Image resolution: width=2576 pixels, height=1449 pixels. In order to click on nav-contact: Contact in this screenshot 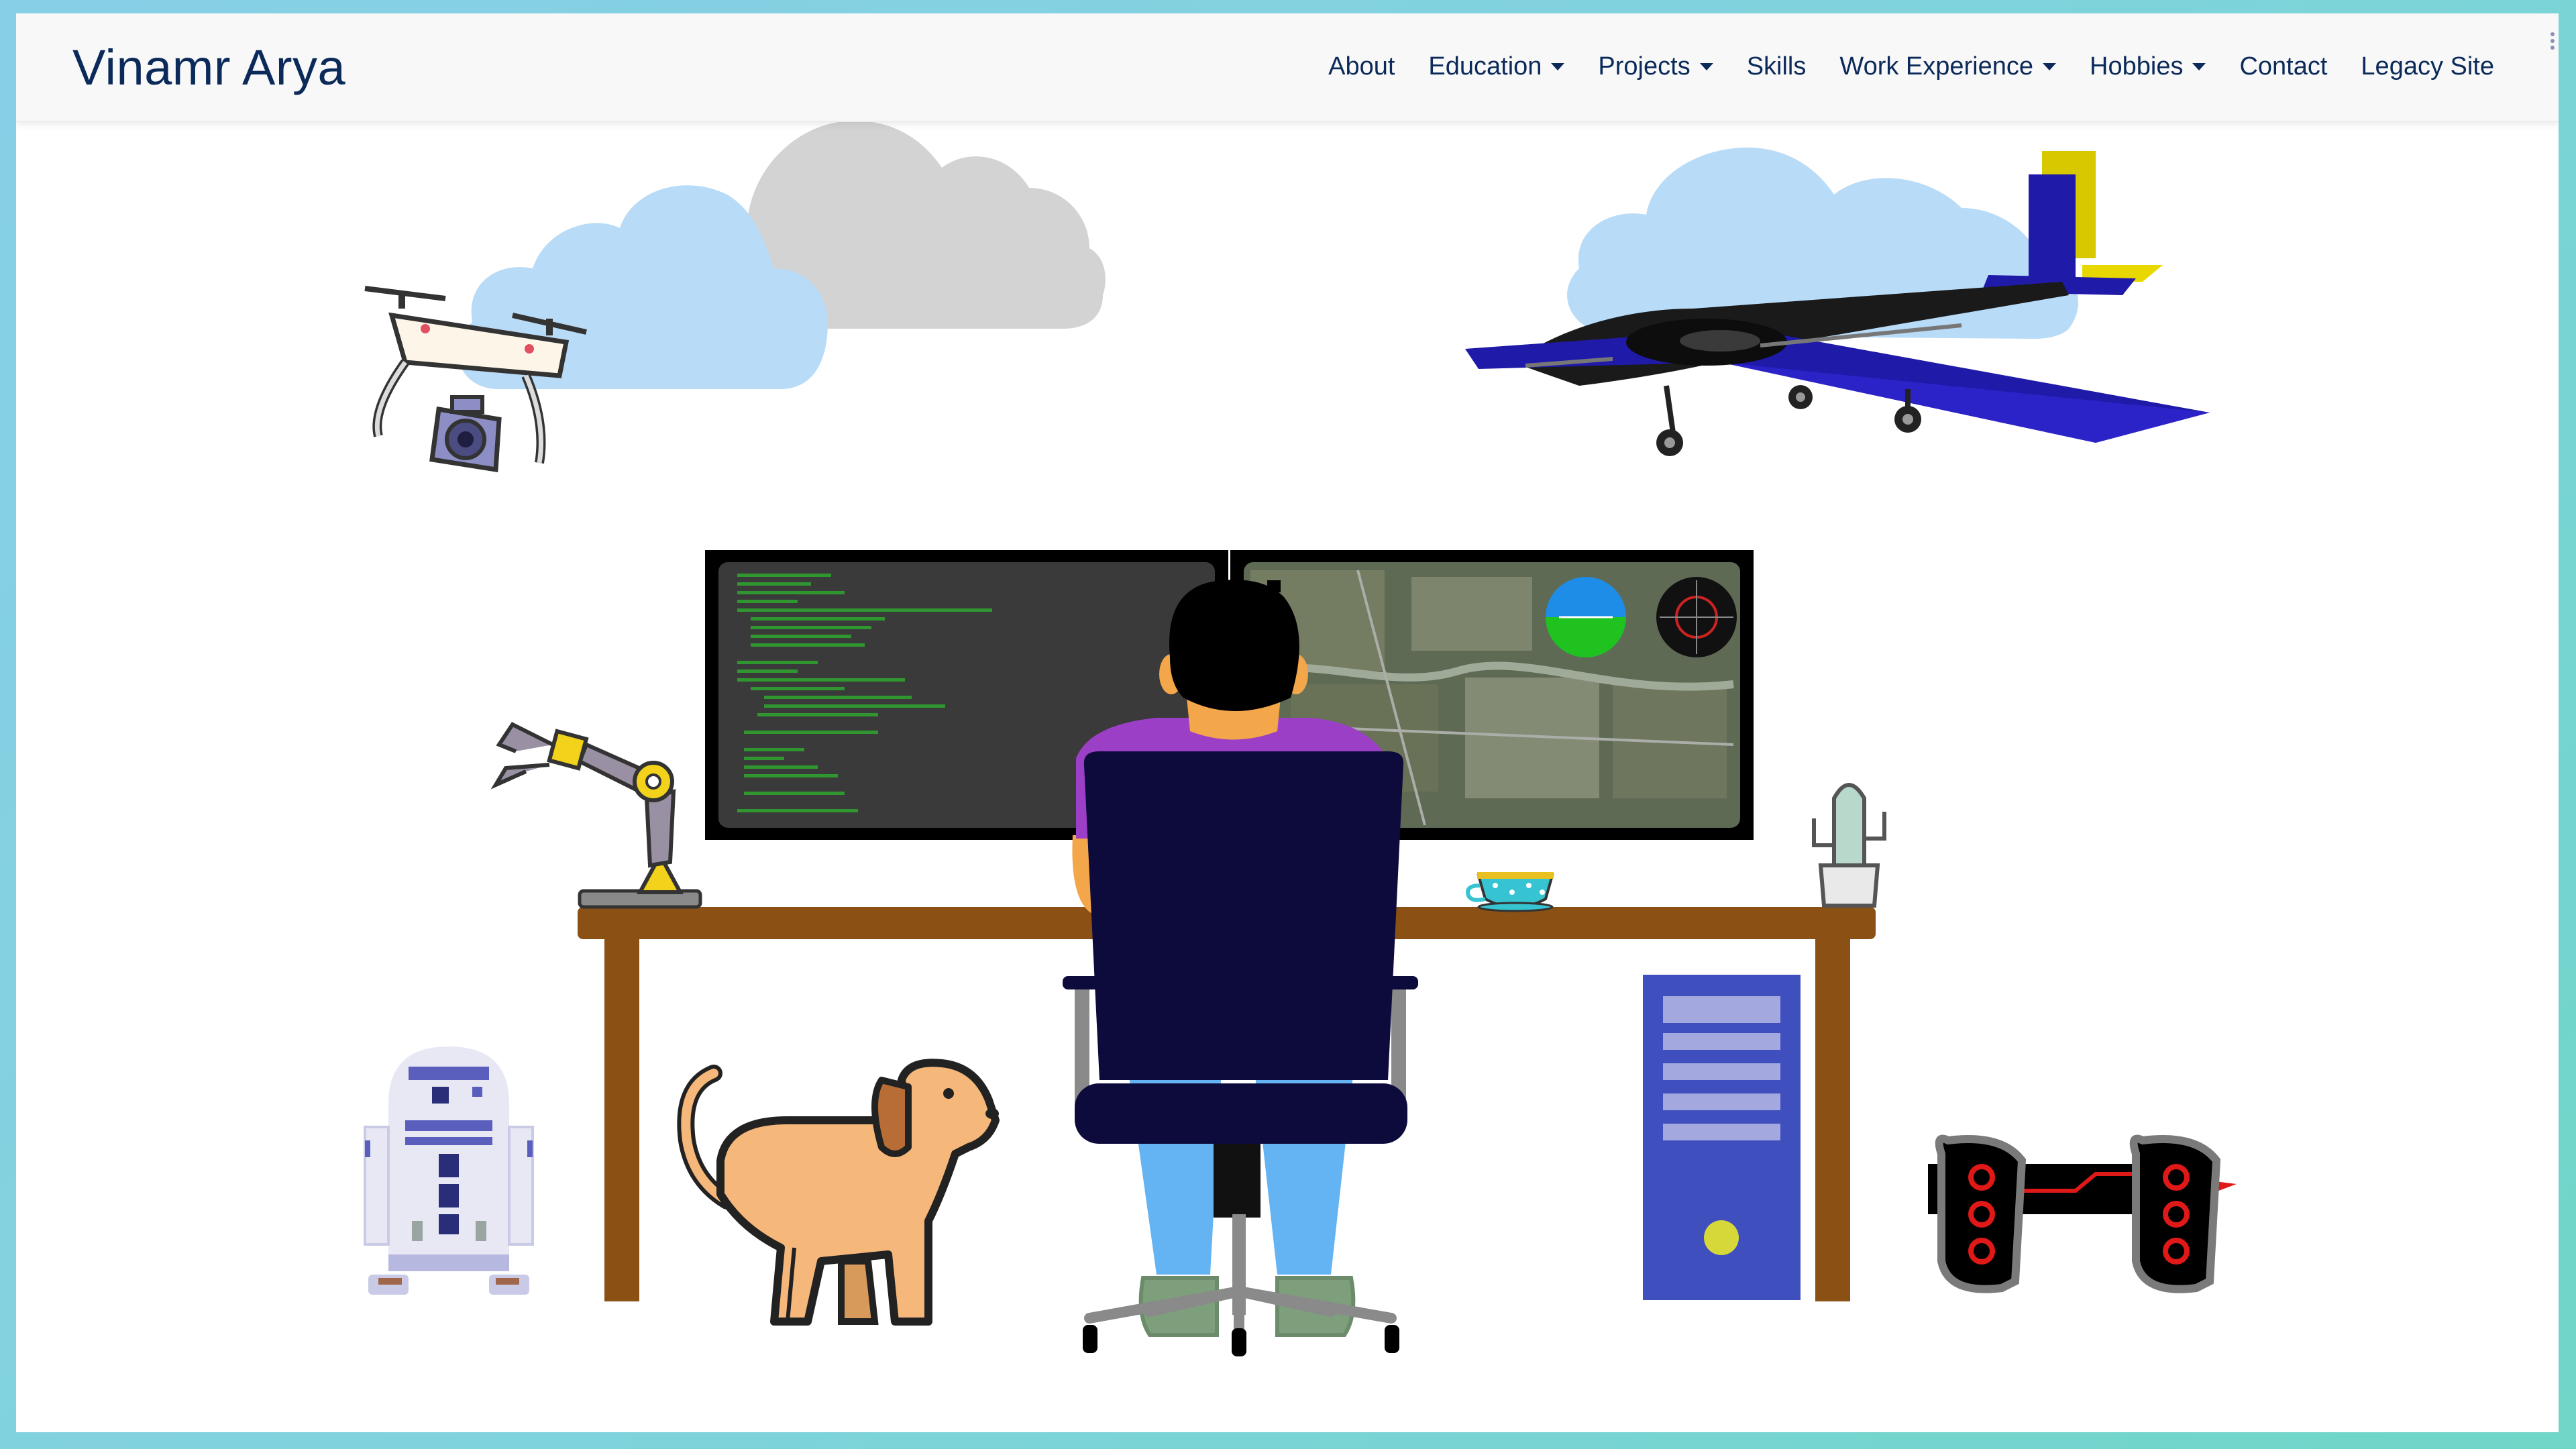, I will do `click(2283, 66)`.